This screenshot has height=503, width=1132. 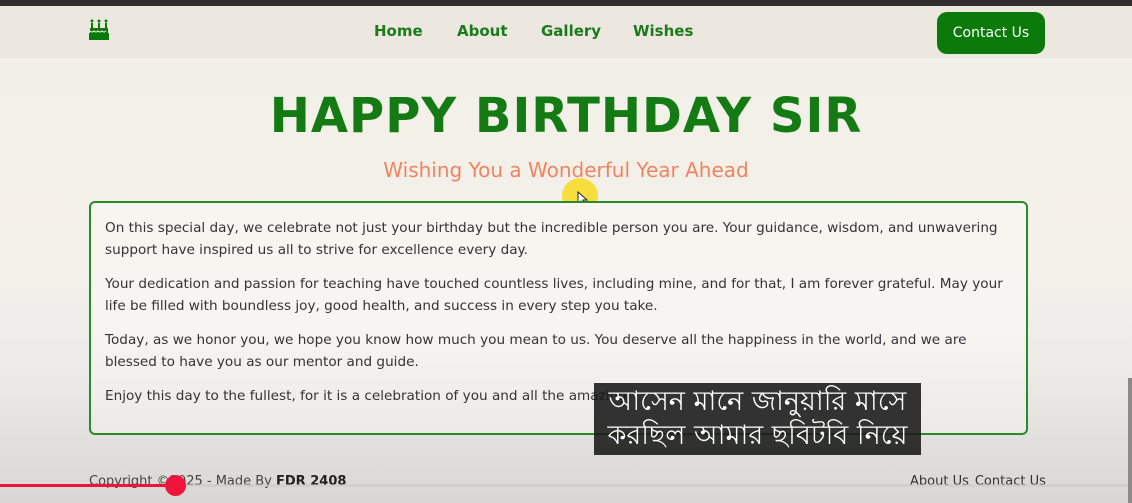 I want to click on video-progress-played, so click(x=87, y=485).